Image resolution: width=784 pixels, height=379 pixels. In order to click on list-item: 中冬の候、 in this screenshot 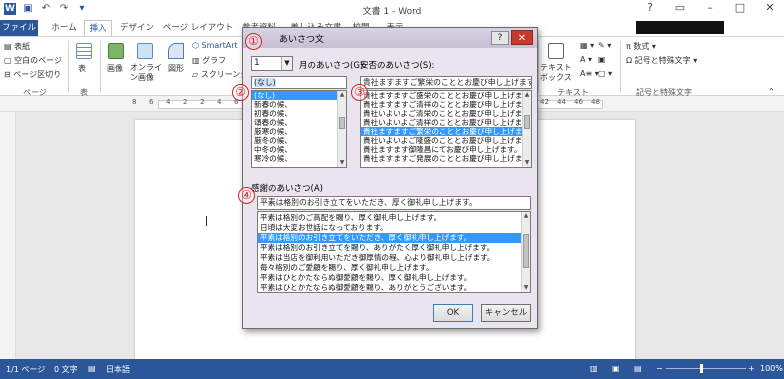, I will do `click(299, 149)`.